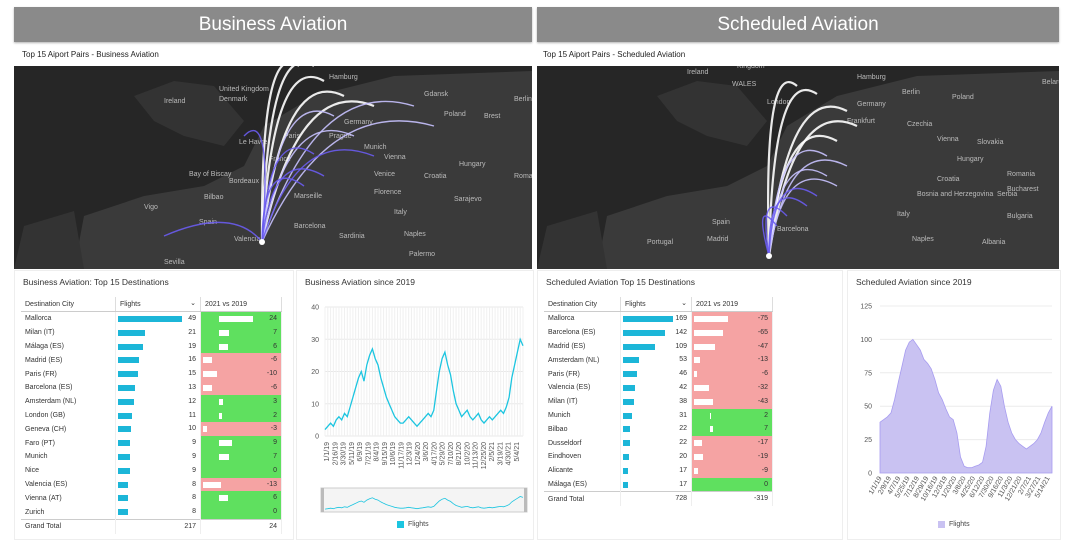  Describe the element at coordinates (151, 401) in the screenshot. I see `table-row: Amsterdam (NL) 12 3` at that location.